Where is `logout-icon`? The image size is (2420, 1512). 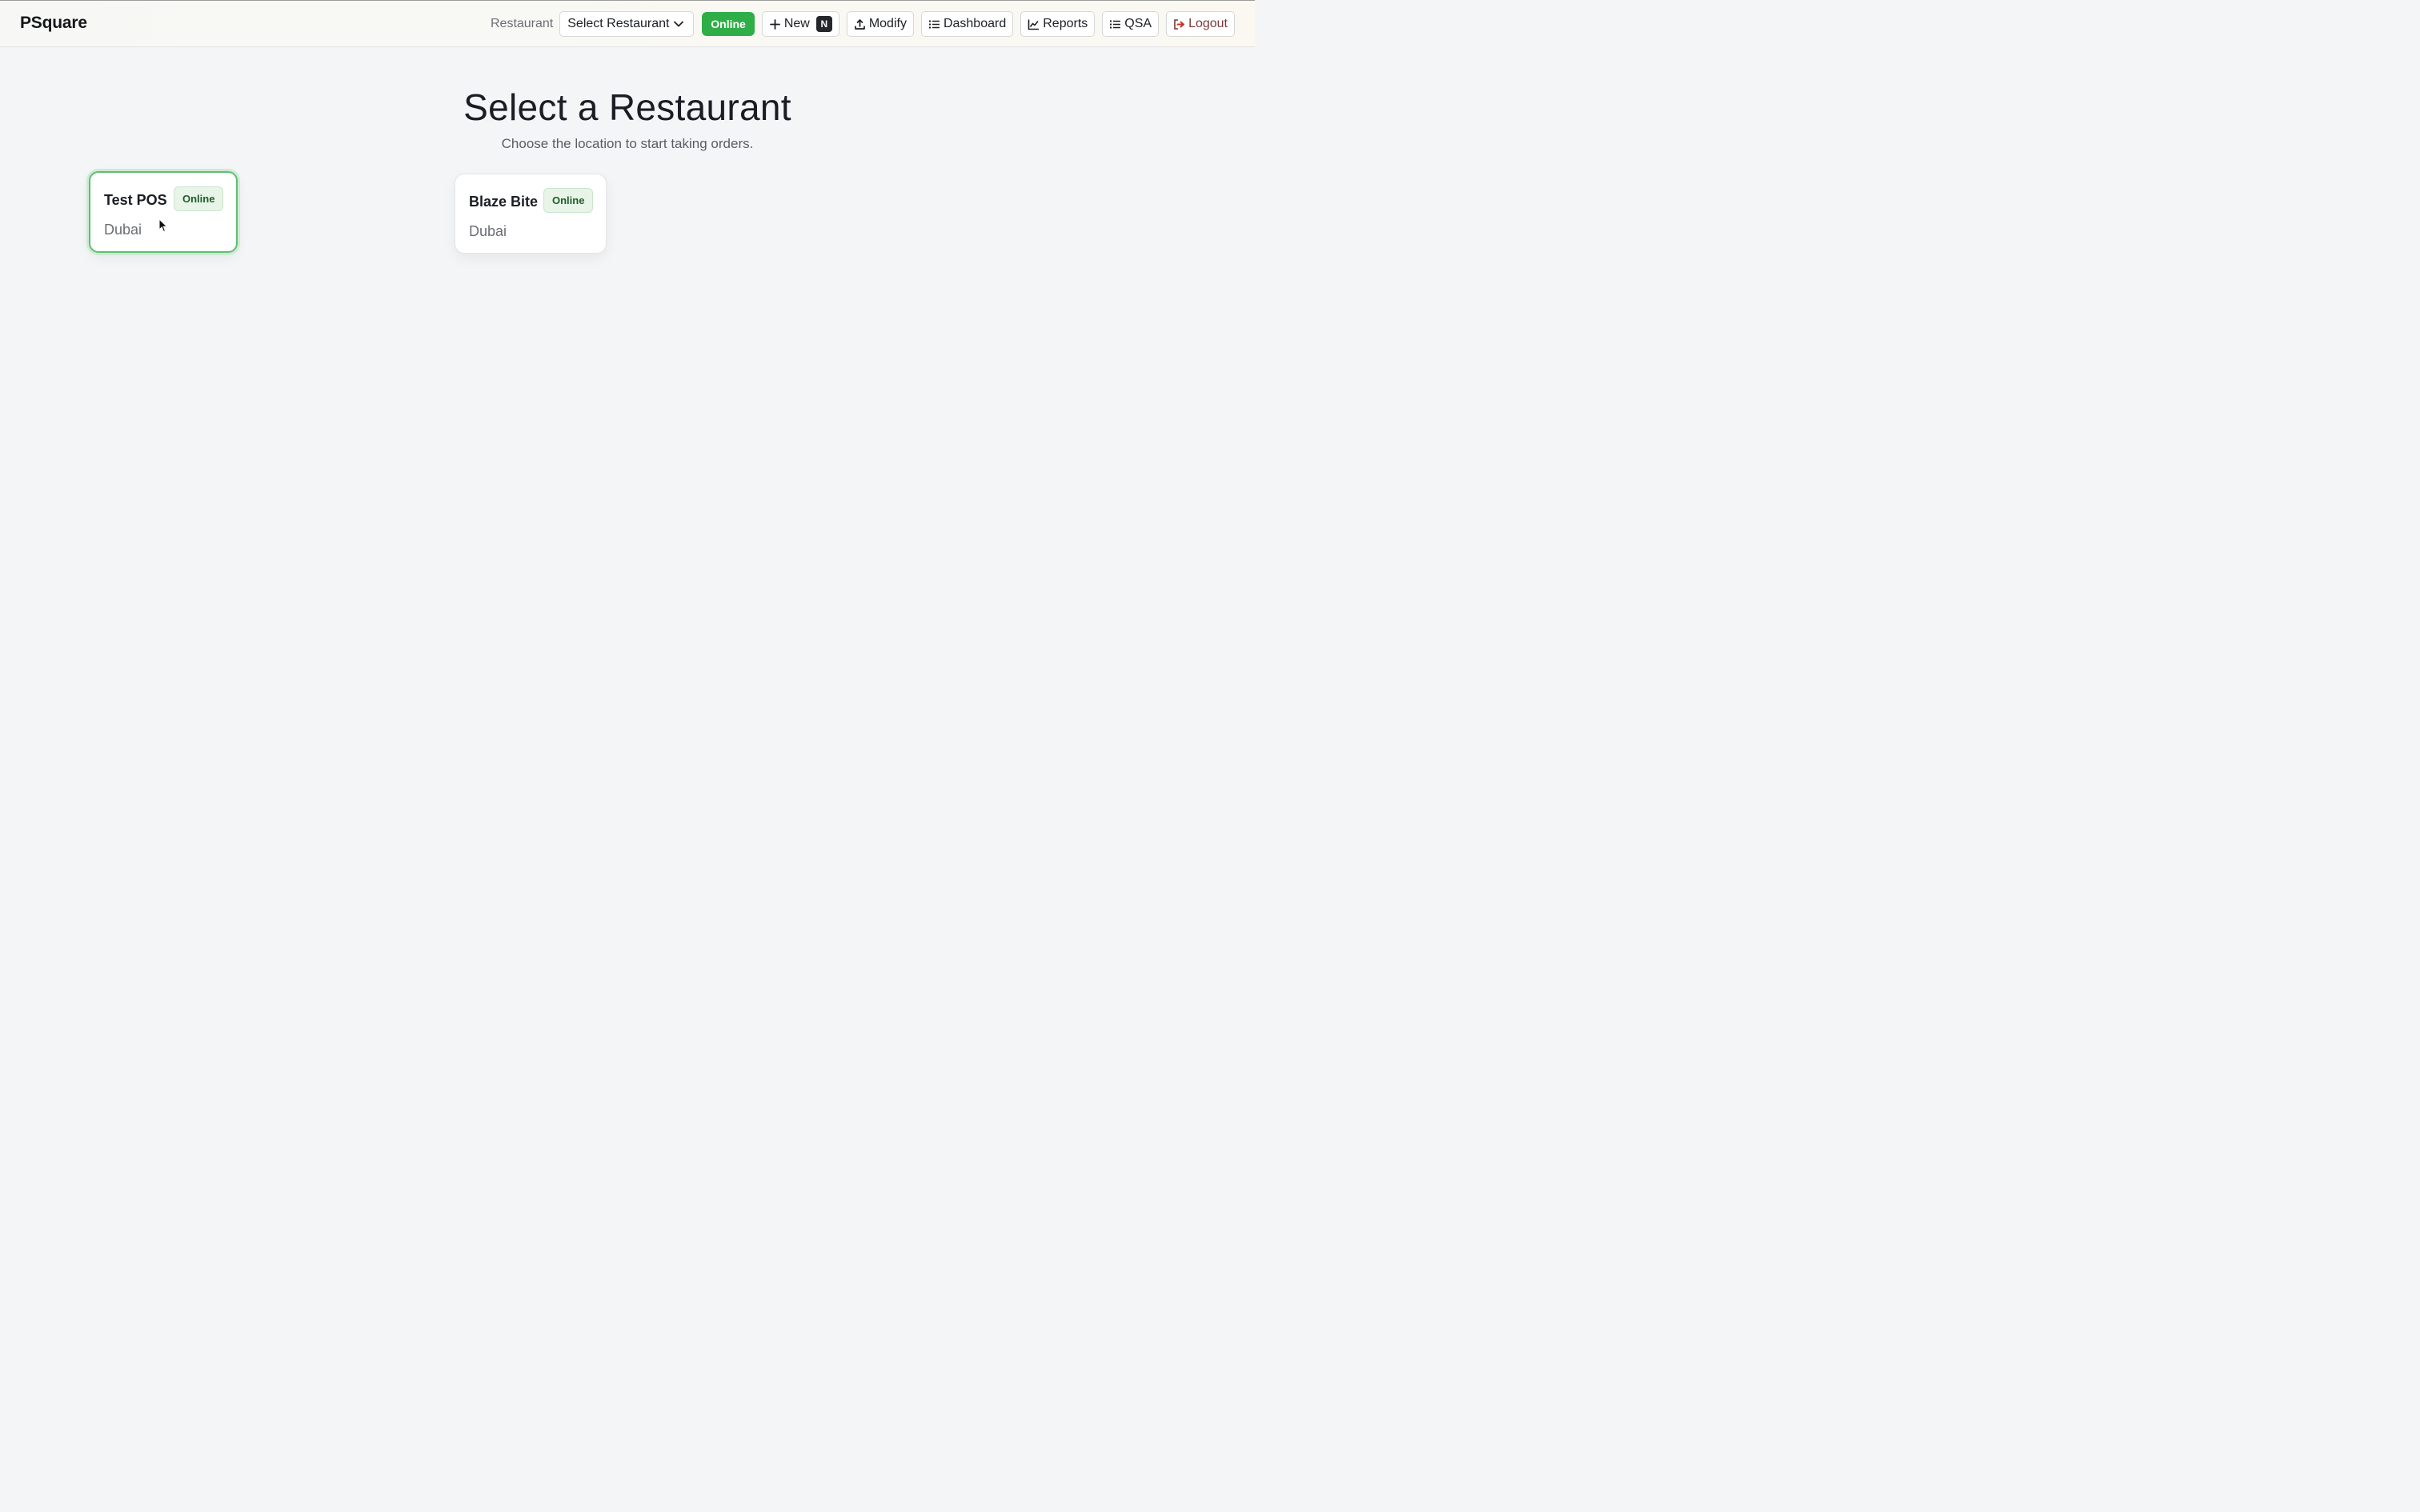 logout-icon is located at coordinates (1179, 24).